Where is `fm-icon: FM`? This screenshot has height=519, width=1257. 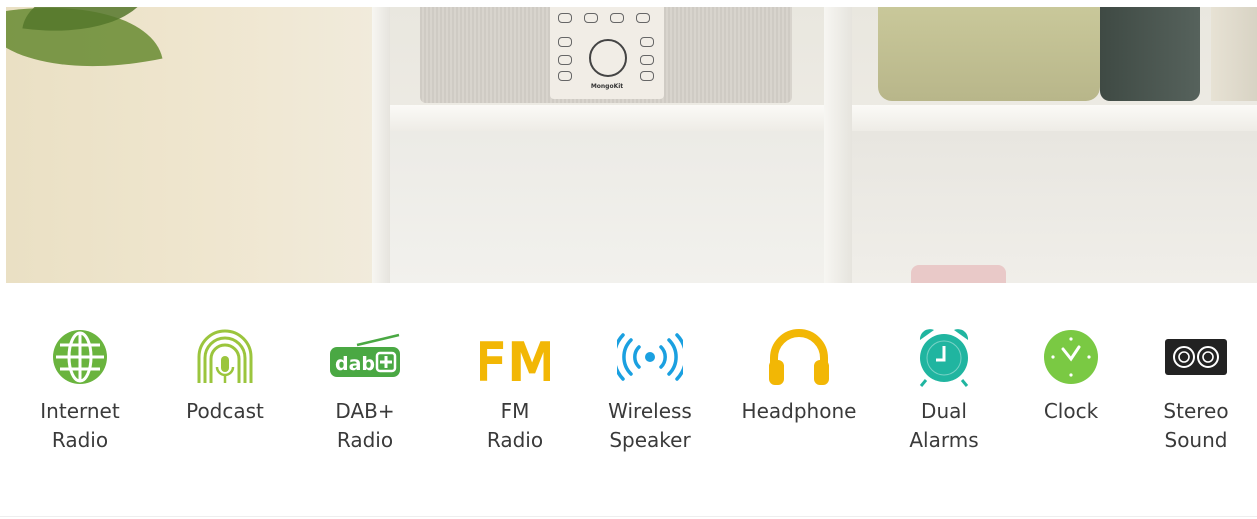 fm-icon: FM is located at coordinates (515, 358).